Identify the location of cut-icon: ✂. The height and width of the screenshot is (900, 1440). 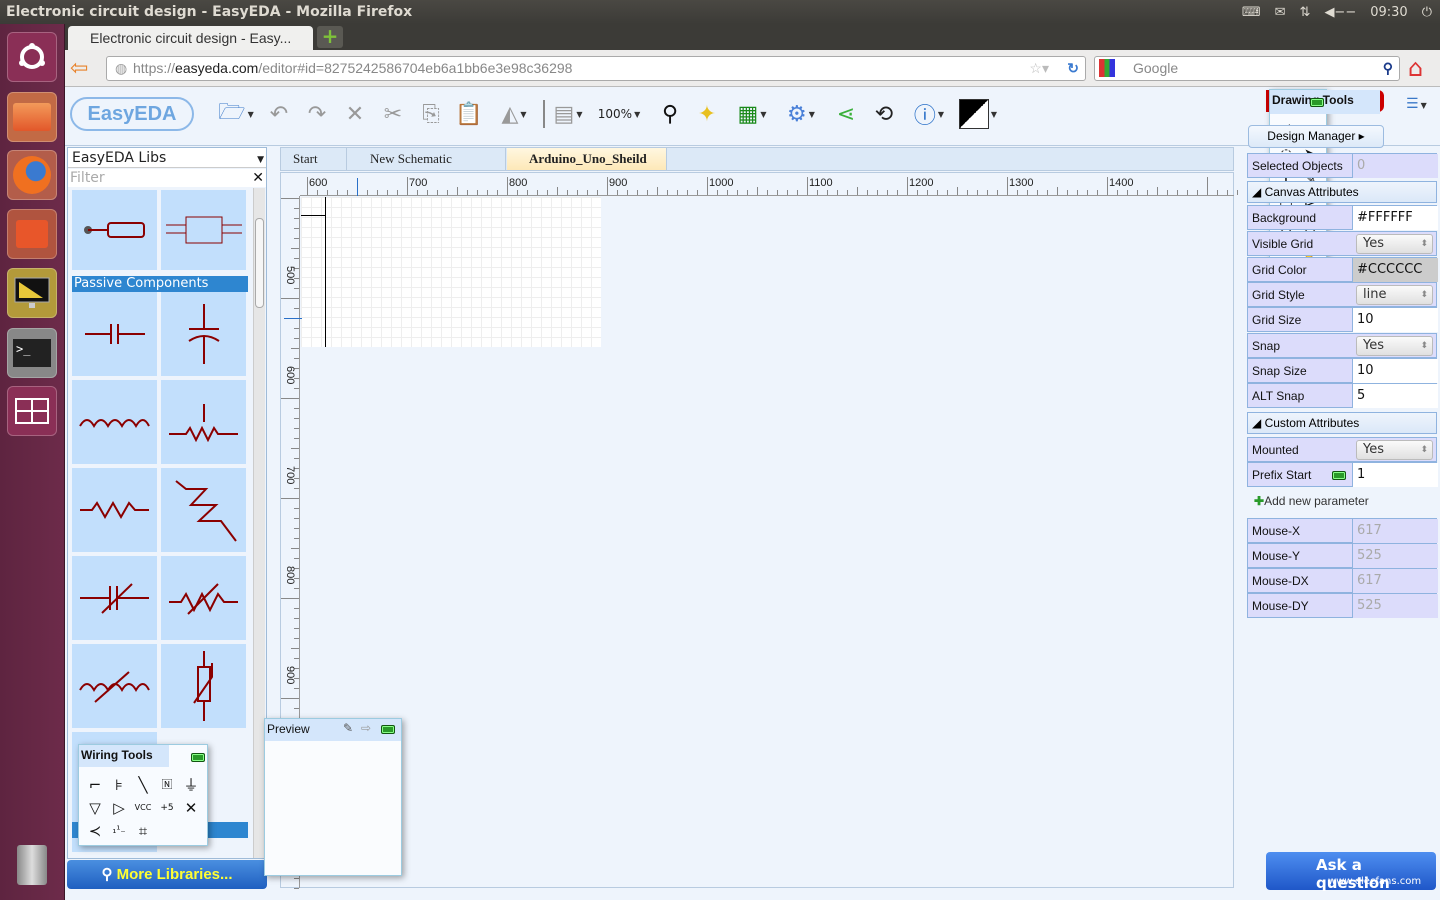
(393, 114).